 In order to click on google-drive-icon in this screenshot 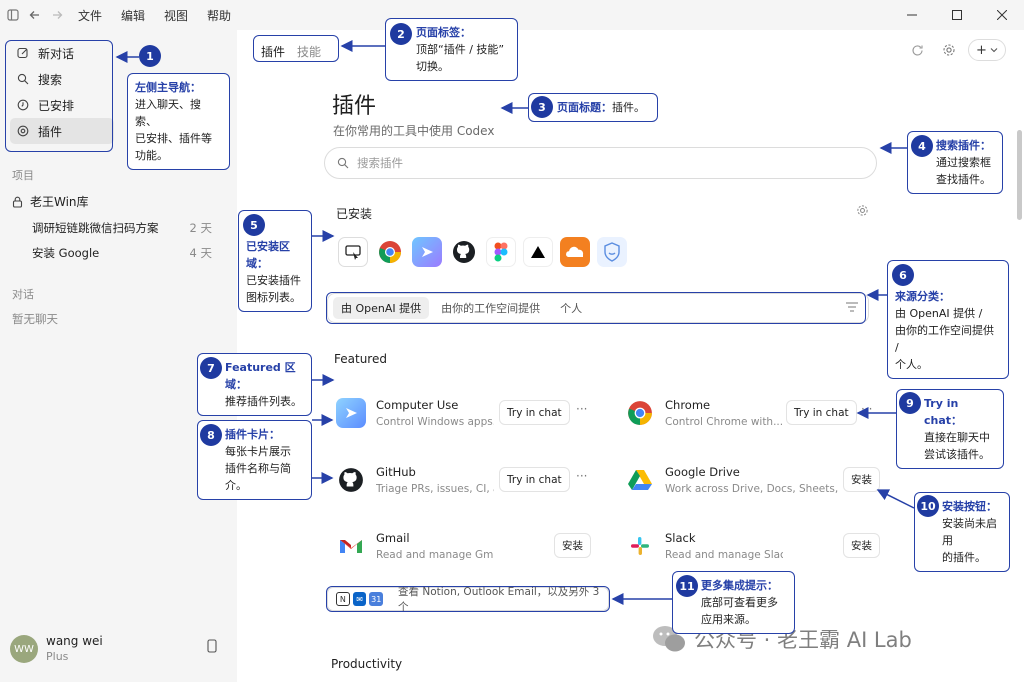, I will do `click(640, 480)`.